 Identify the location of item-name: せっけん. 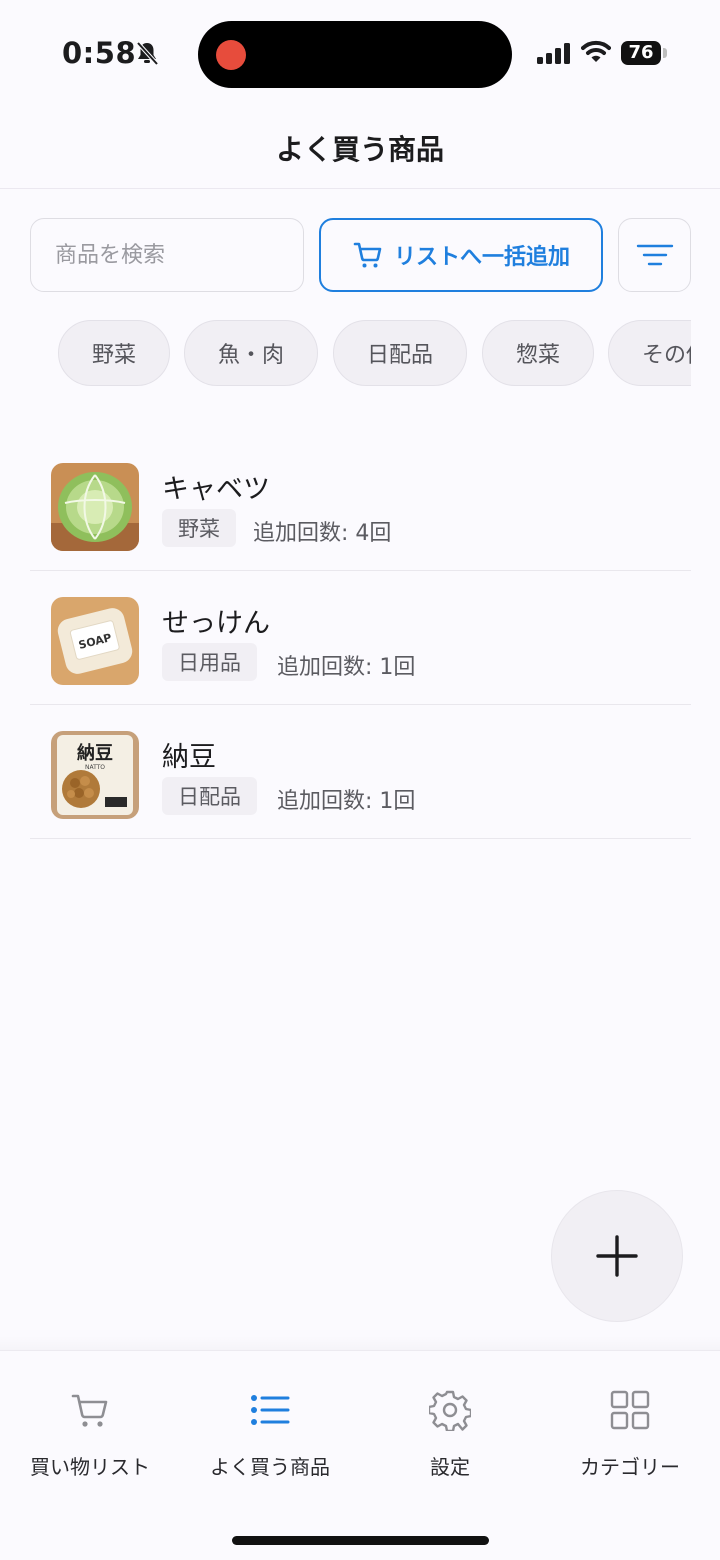
(216, 623).